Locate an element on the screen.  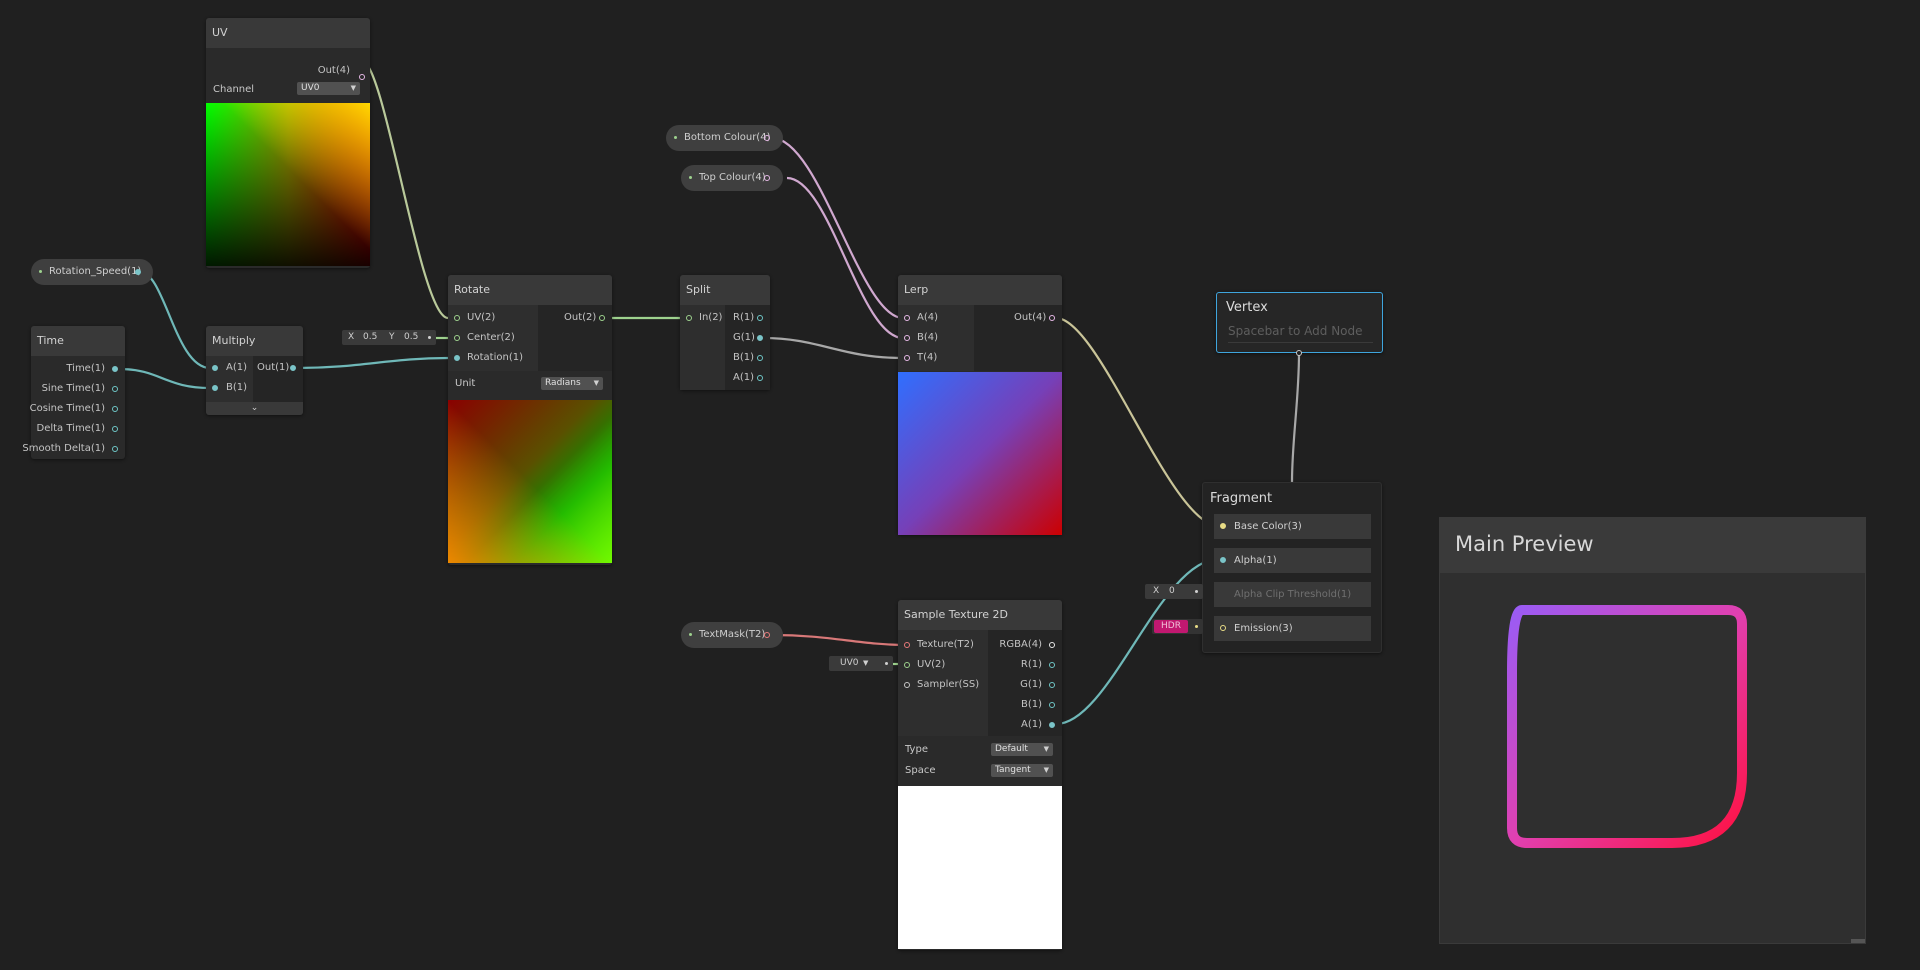
rotate-port-center is located at coordinates (457, 338).